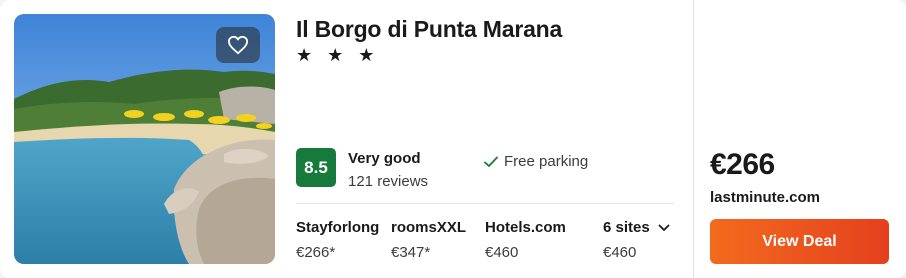 This screenshot has height=278, width=906. Describe the element at coordinates (525, 240) in the screenshot. I see `provider-hotels-com: Hotels.com €460` at that location.